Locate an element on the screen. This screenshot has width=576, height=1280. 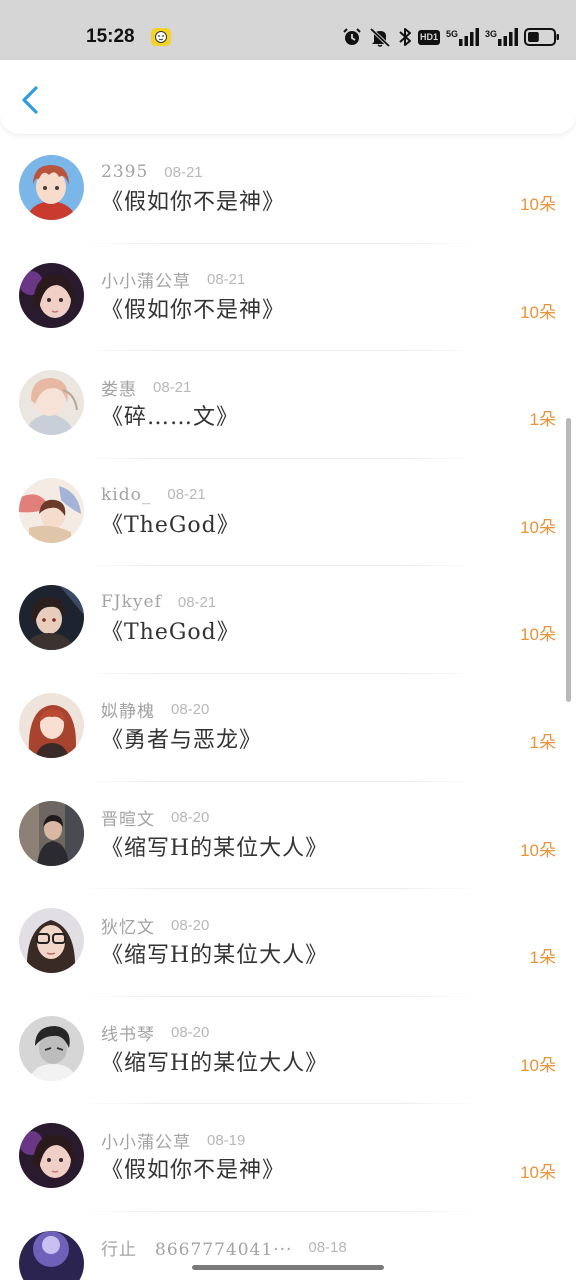
row-meta: 2395 08-21 is located at coordinates (152, 172).